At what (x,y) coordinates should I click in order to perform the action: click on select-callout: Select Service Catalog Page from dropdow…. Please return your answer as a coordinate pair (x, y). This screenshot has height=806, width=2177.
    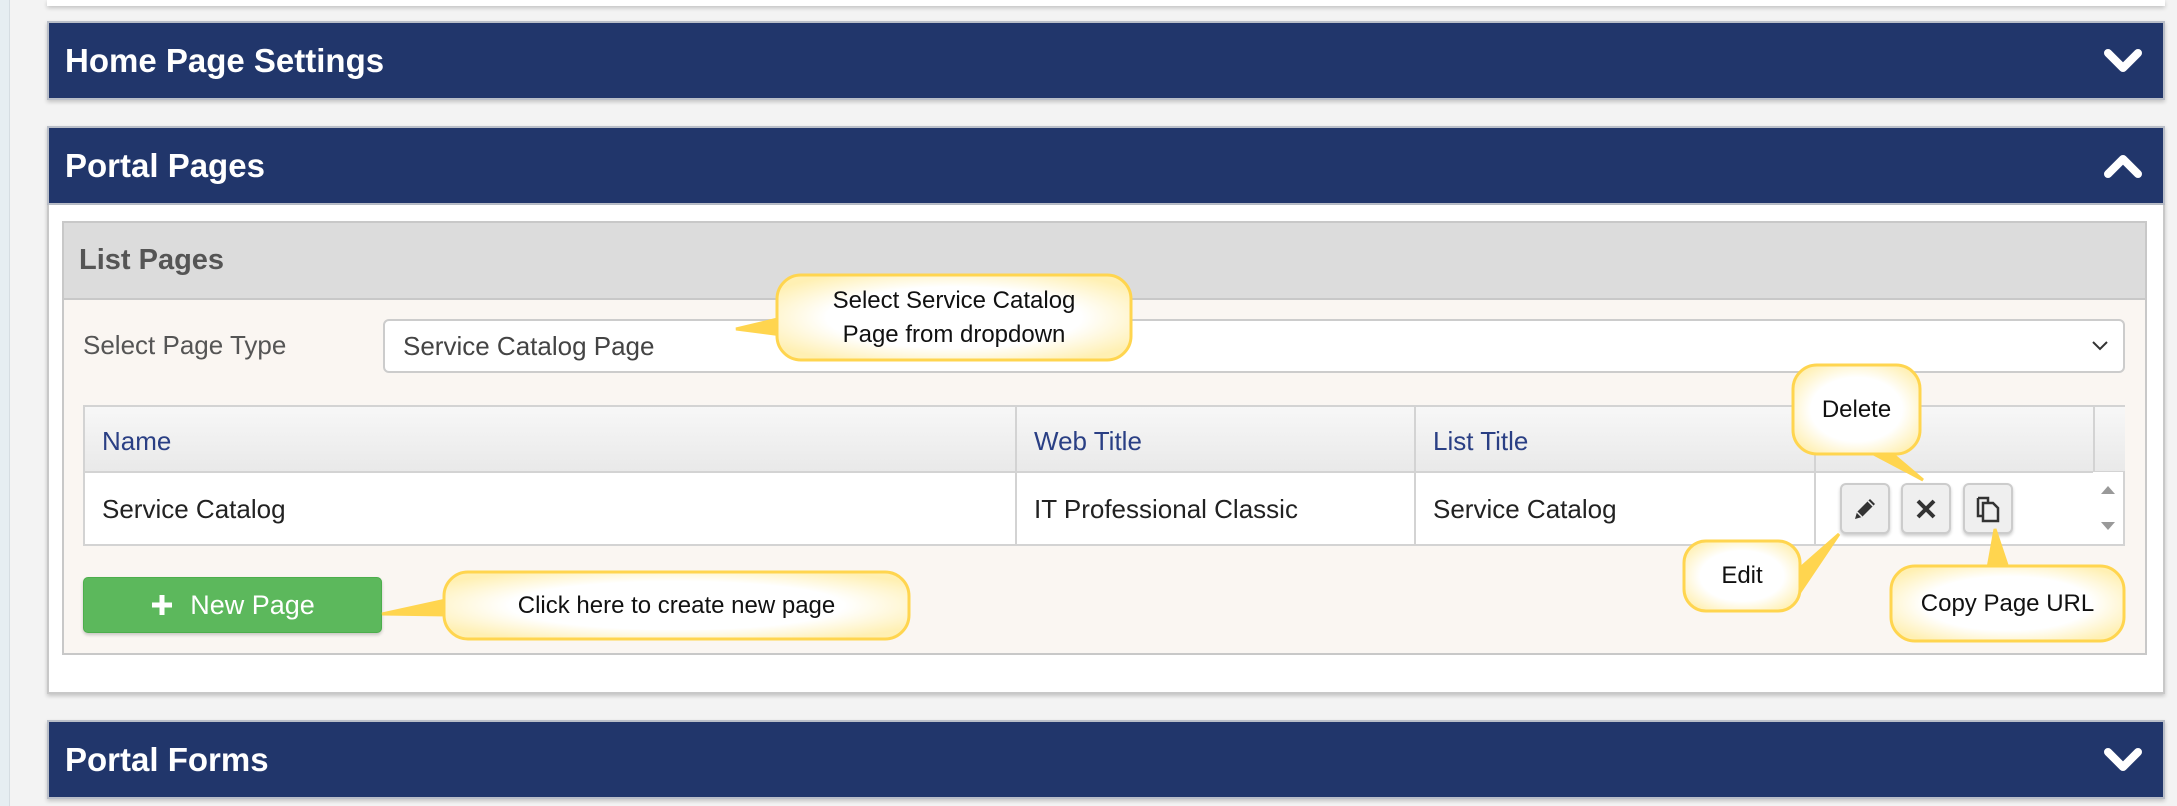
    Looking at the image, I should click on (954, 317).